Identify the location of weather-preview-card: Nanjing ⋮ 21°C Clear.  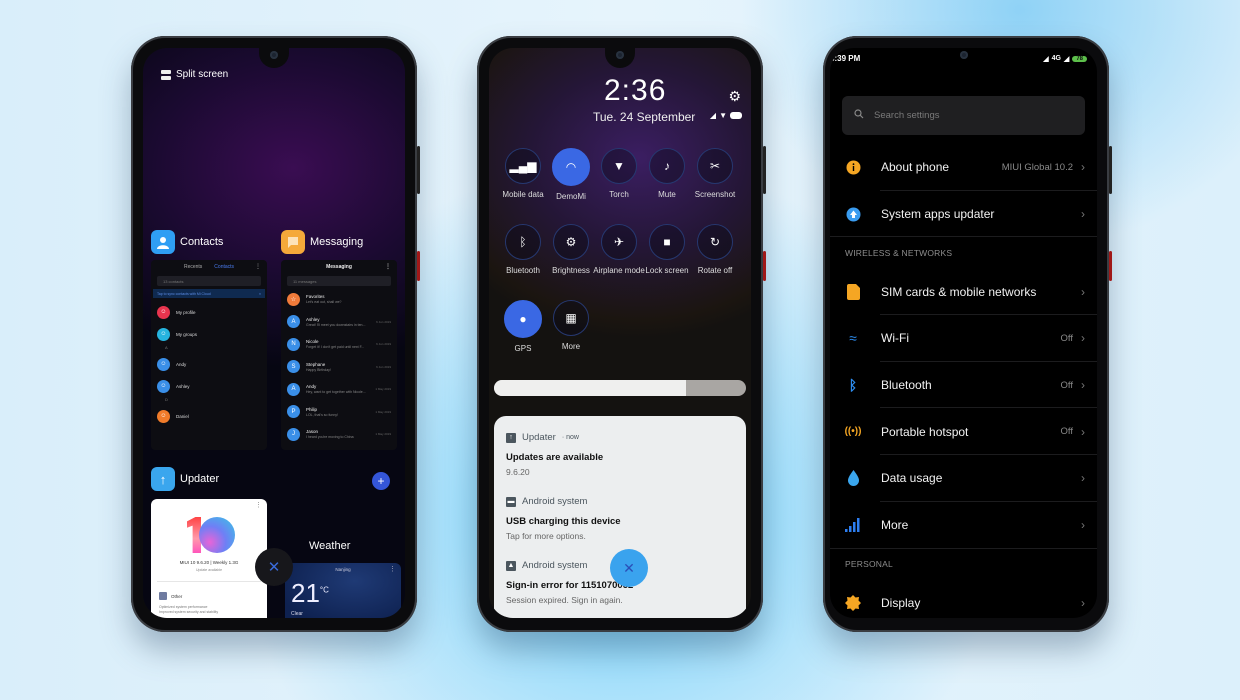
(343, 590).